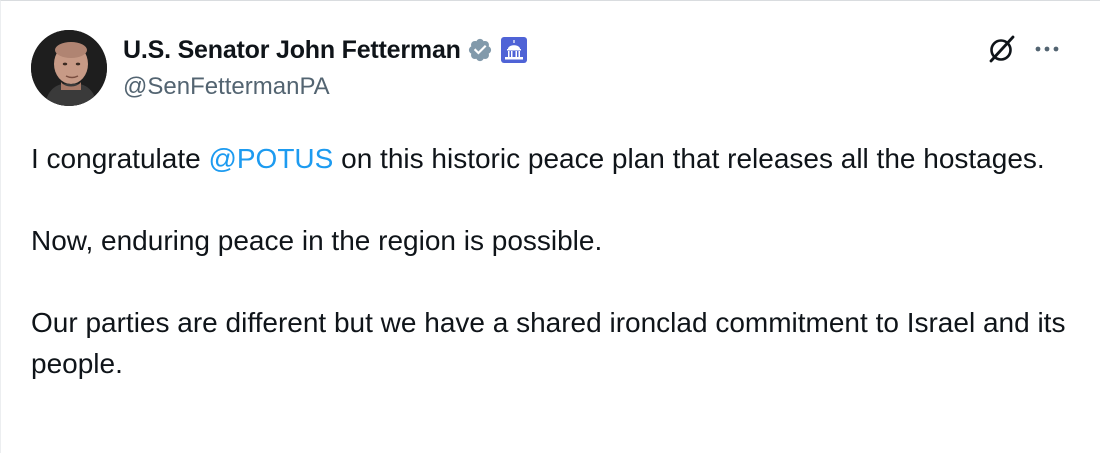  Describe the element at coordinates (120, 158) in the screenshot. I see `text-segment: I congratulate` at that location.